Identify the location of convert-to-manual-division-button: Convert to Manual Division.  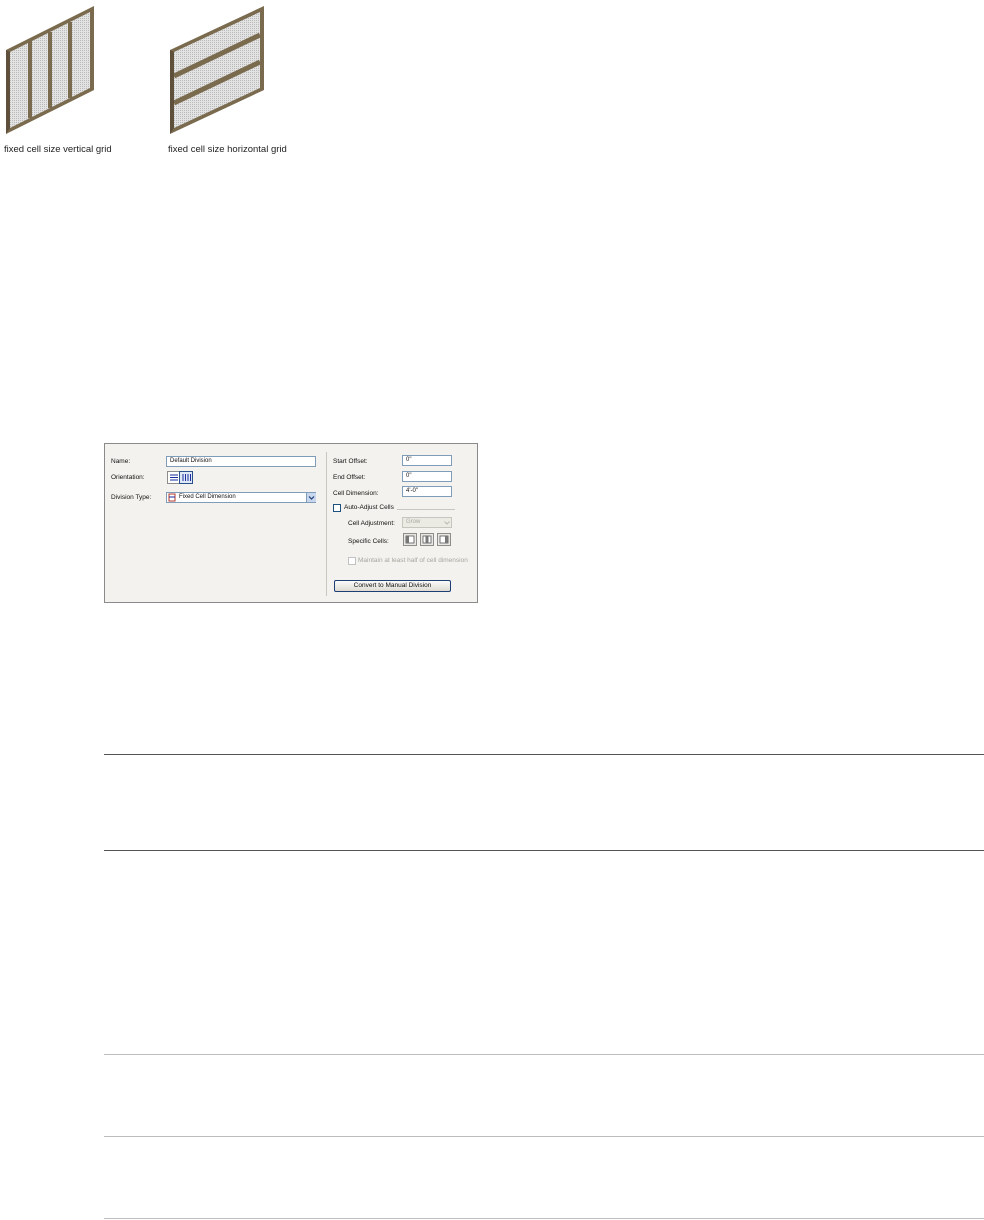
(392, 586).